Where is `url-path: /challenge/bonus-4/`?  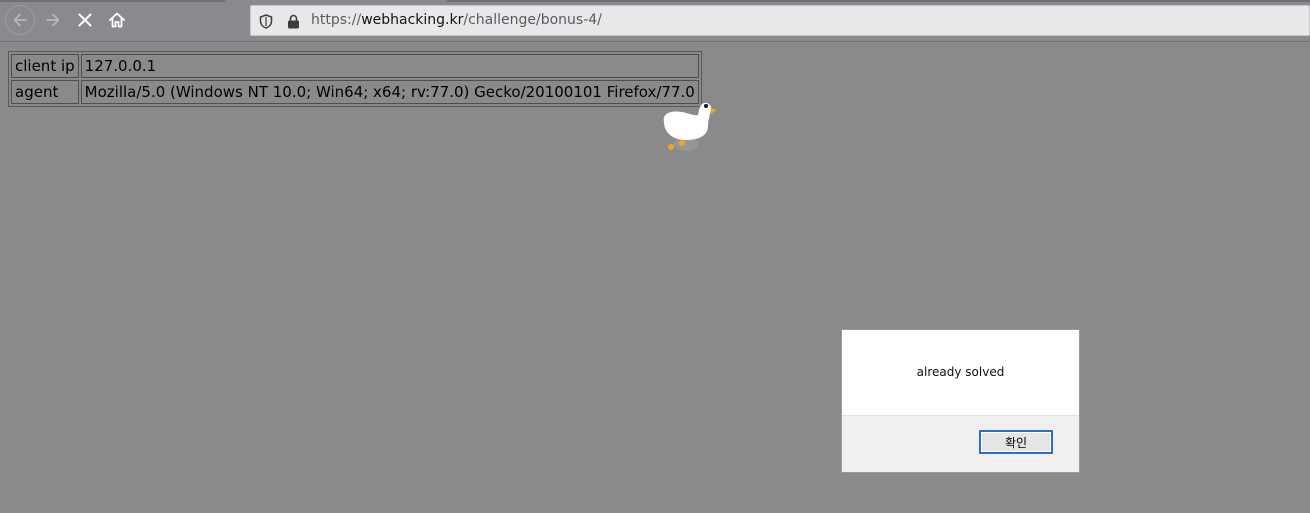 url-path: /challenge/bonus-4/ is located at coordinates (532, 20).